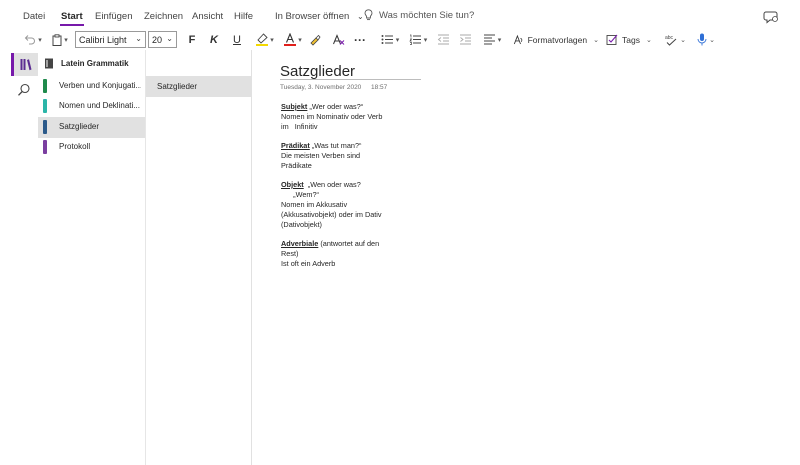 Image resolution: width=800 pixels, height=465 pixels. Describe the element at coordinates (237, 39) in the screenshot. I see `underline-button: U` at that location.